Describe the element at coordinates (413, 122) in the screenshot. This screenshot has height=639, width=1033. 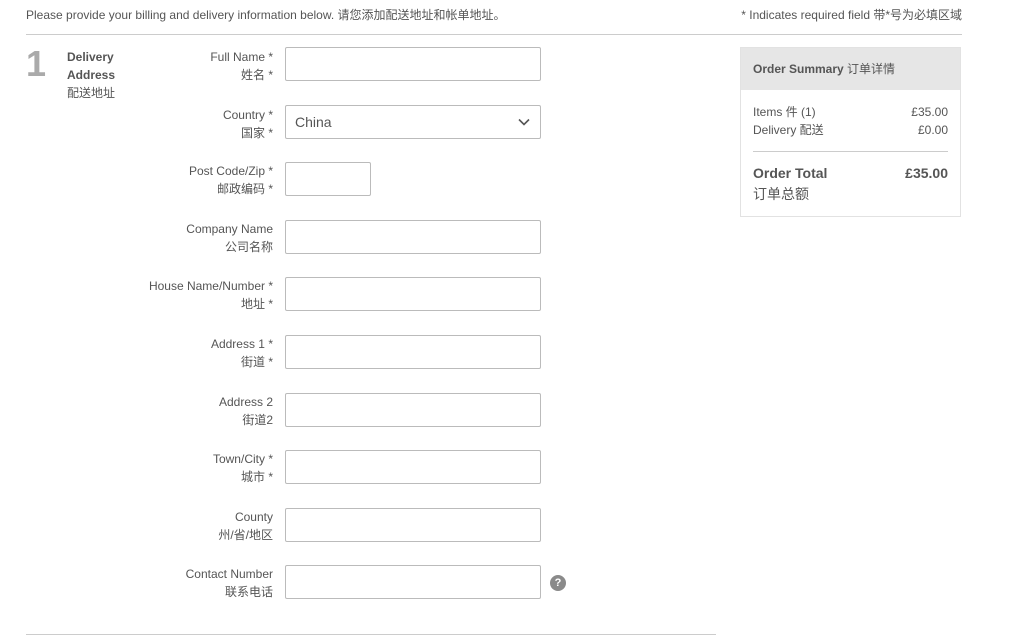
I see `country-select: China` at that location.